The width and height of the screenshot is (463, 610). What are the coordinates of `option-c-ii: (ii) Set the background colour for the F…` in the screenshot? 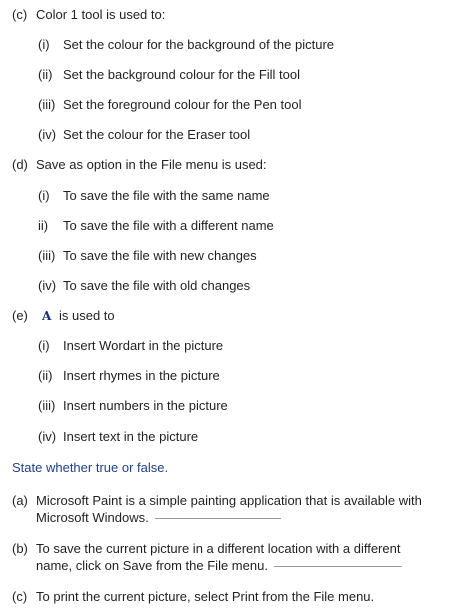 It's located at (169, 75).